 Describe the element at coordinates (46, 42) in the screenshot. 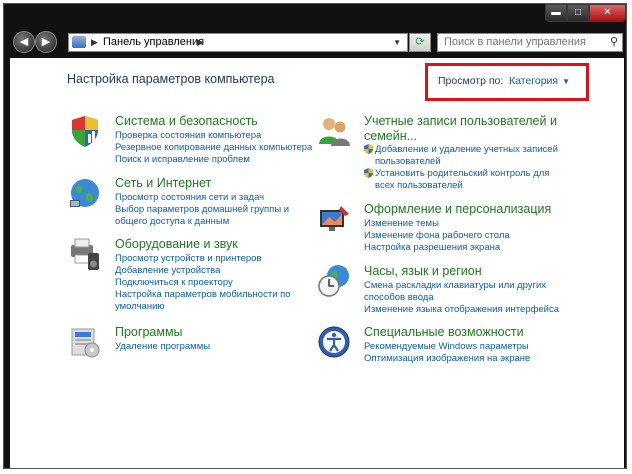

I see `forward-button: ▶` at that location.